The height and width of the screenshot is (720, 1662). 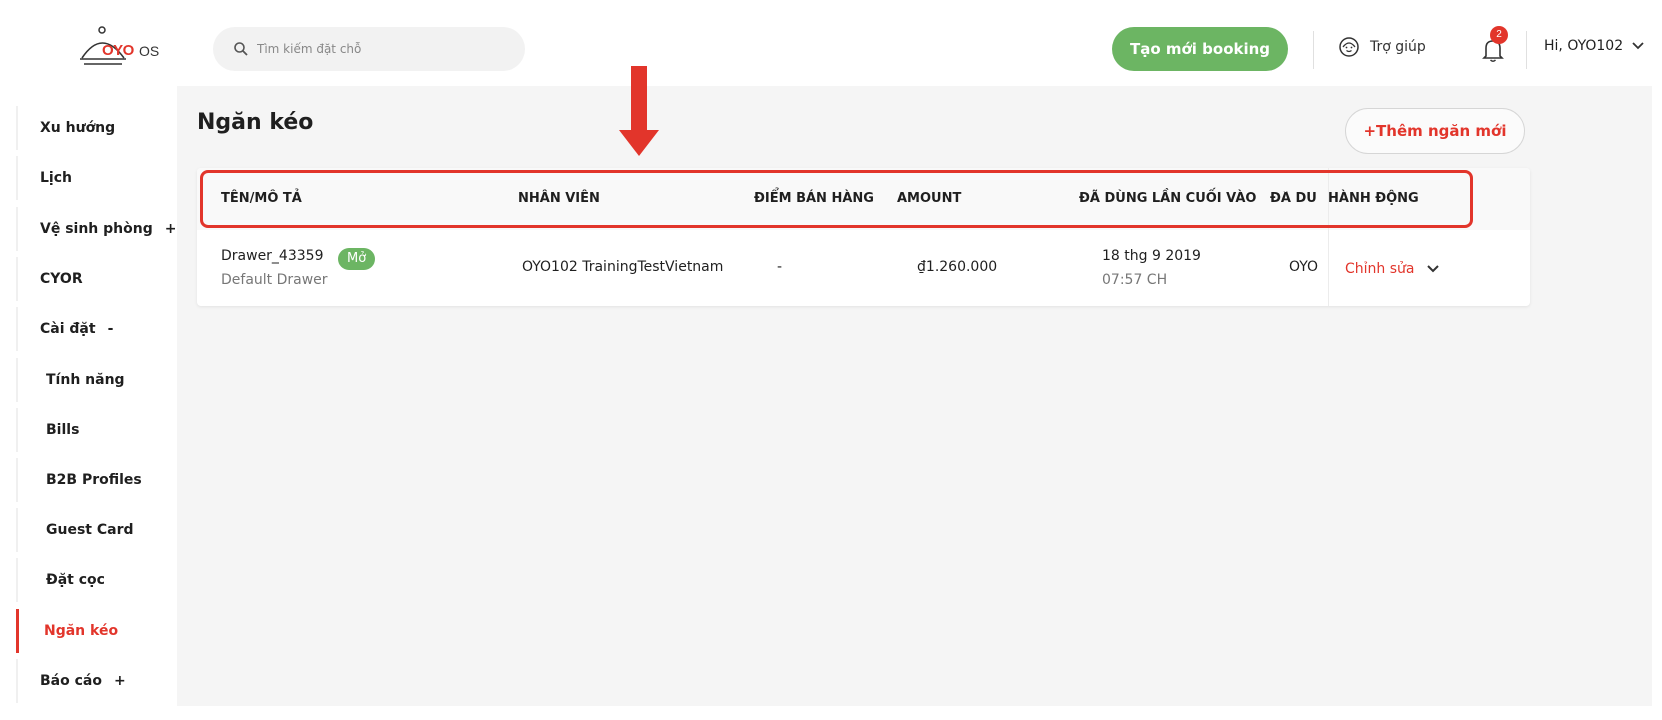 I want to click on sidebar-item-trends: Xu hướng, so click(x=96, y=128).